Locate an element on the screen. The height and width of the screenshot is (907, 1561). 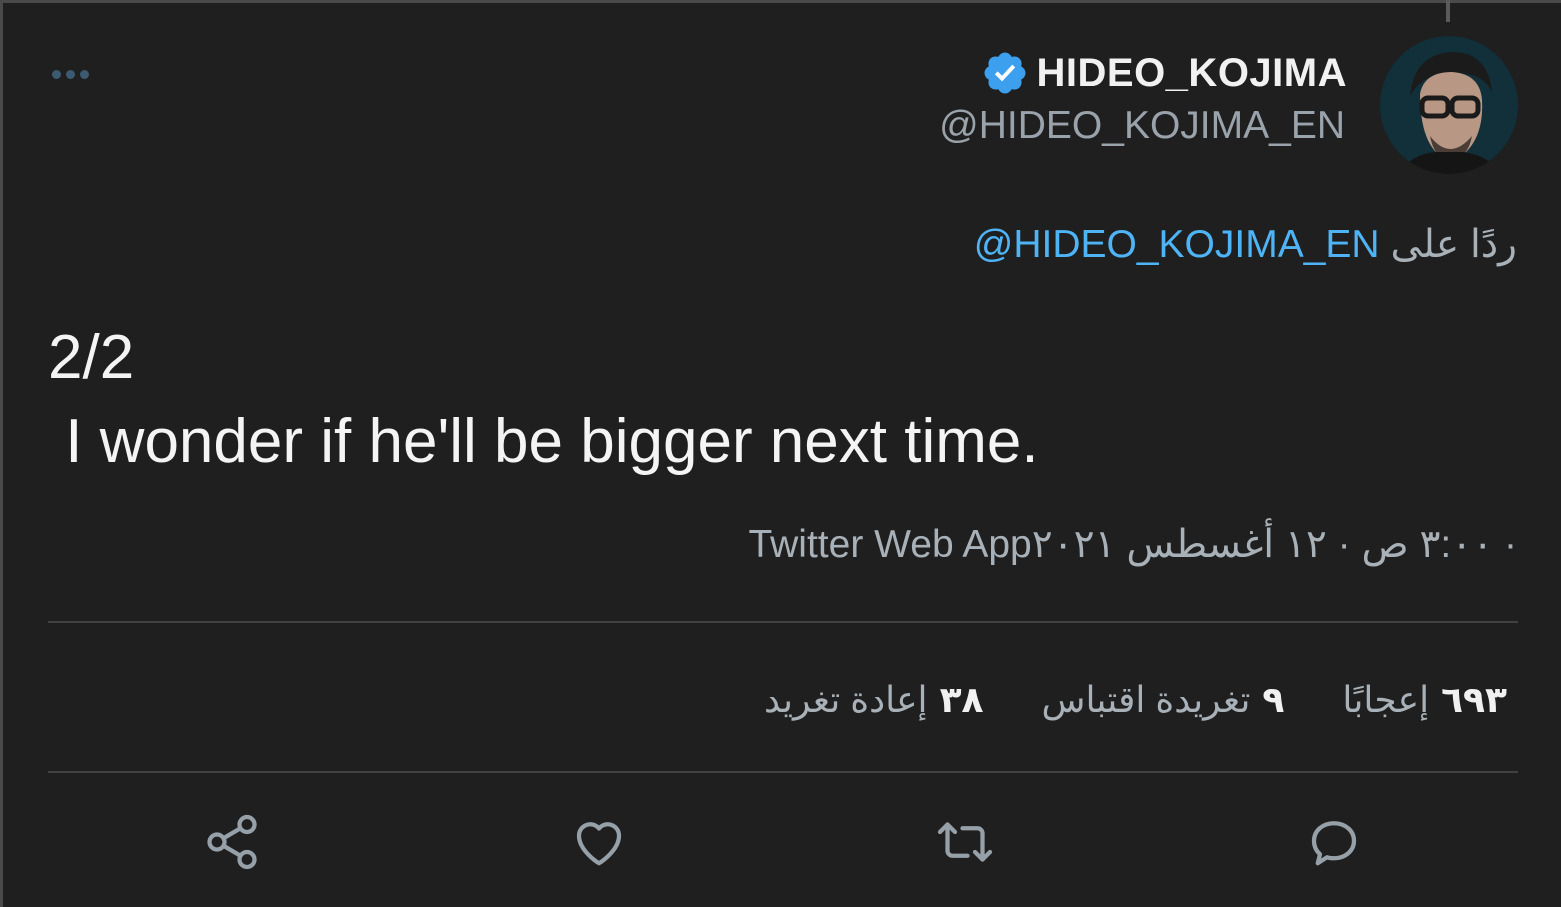
tweet-source: Twitter Web App is located at coordinates (889, 544).